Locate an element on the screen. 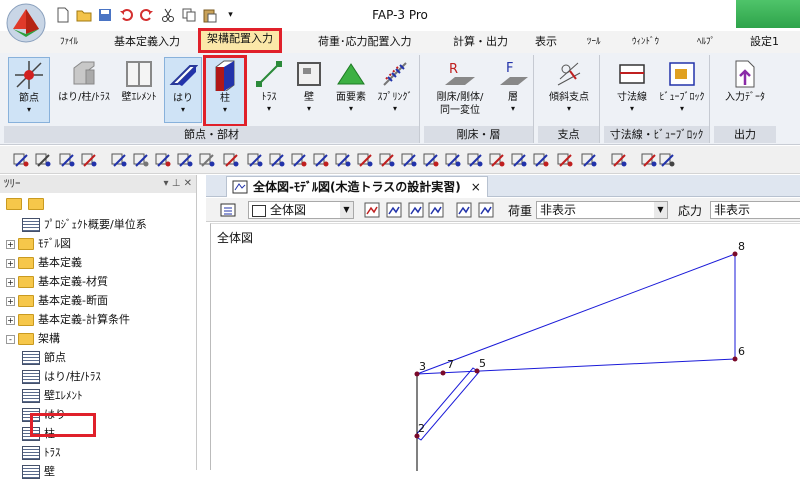 This screenshot has width=800, height=481. load-select: 非表示 ▼ is located at coordinates (602, 210).